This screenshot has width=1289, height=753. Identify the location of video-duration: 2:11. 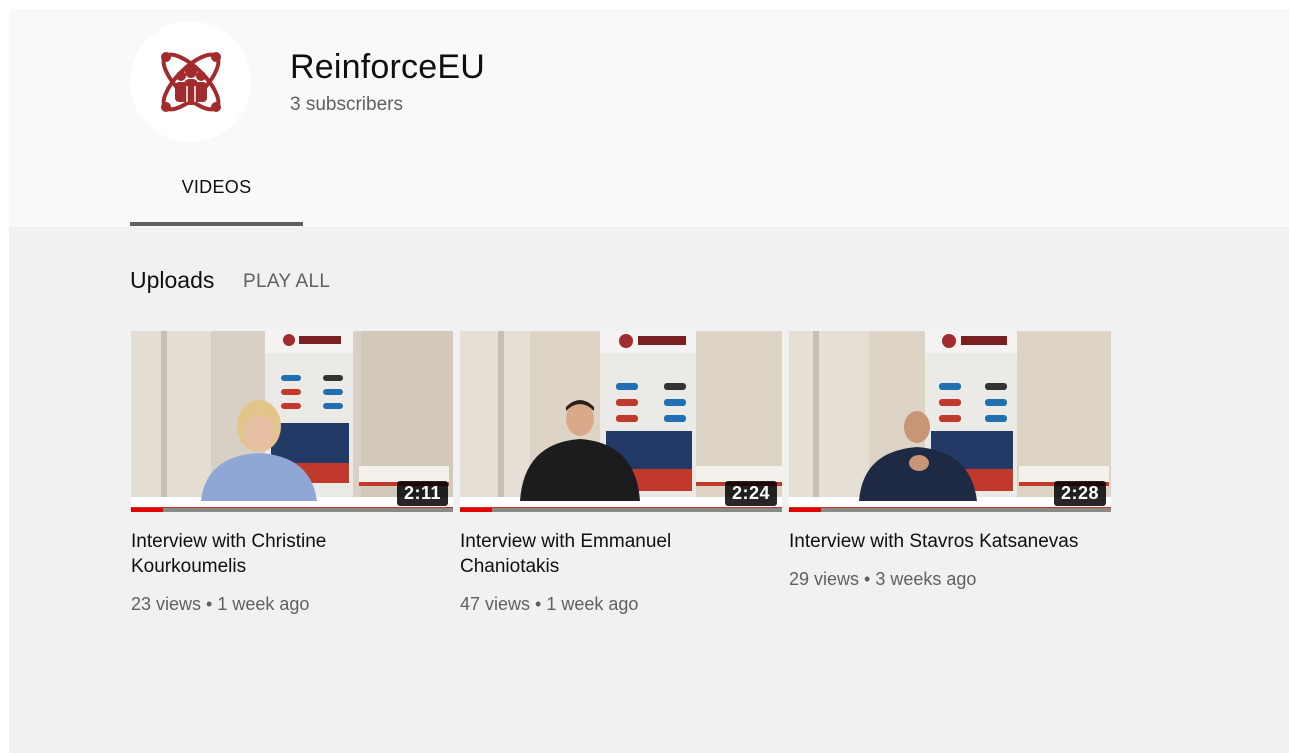
(422, 493).